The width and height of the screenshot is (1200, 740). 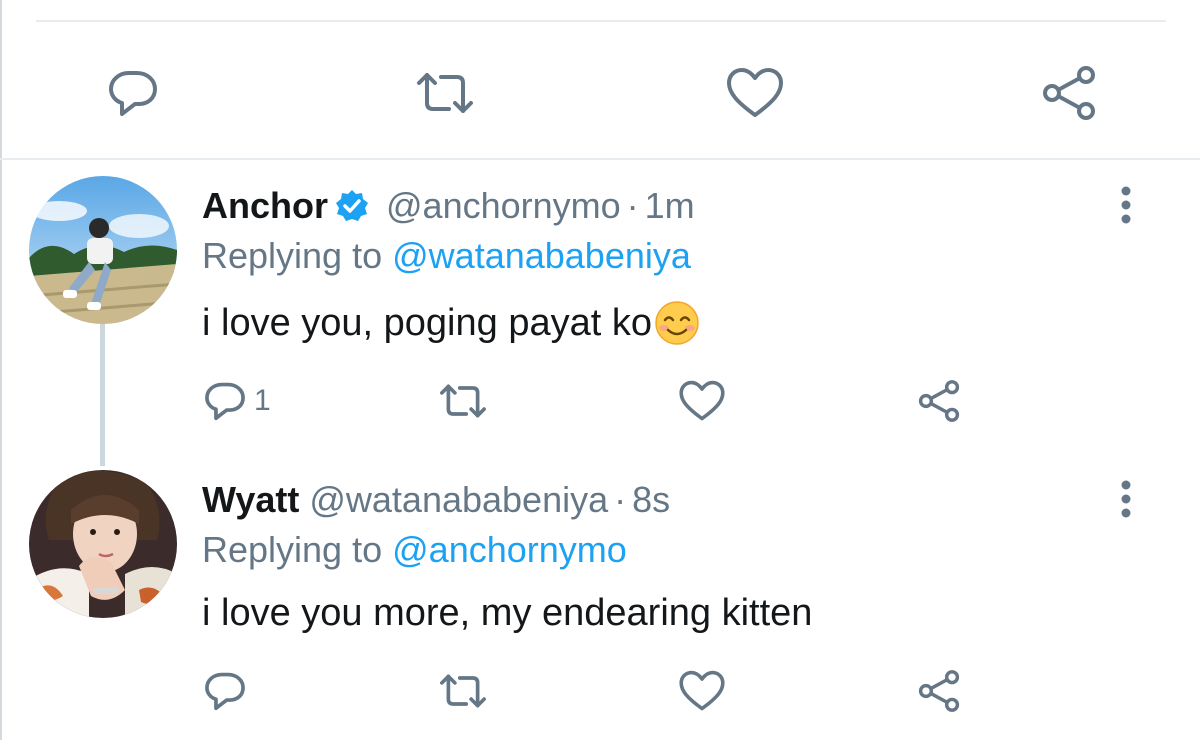 I want to click on main-reply-button, so click(x=133, y=93).